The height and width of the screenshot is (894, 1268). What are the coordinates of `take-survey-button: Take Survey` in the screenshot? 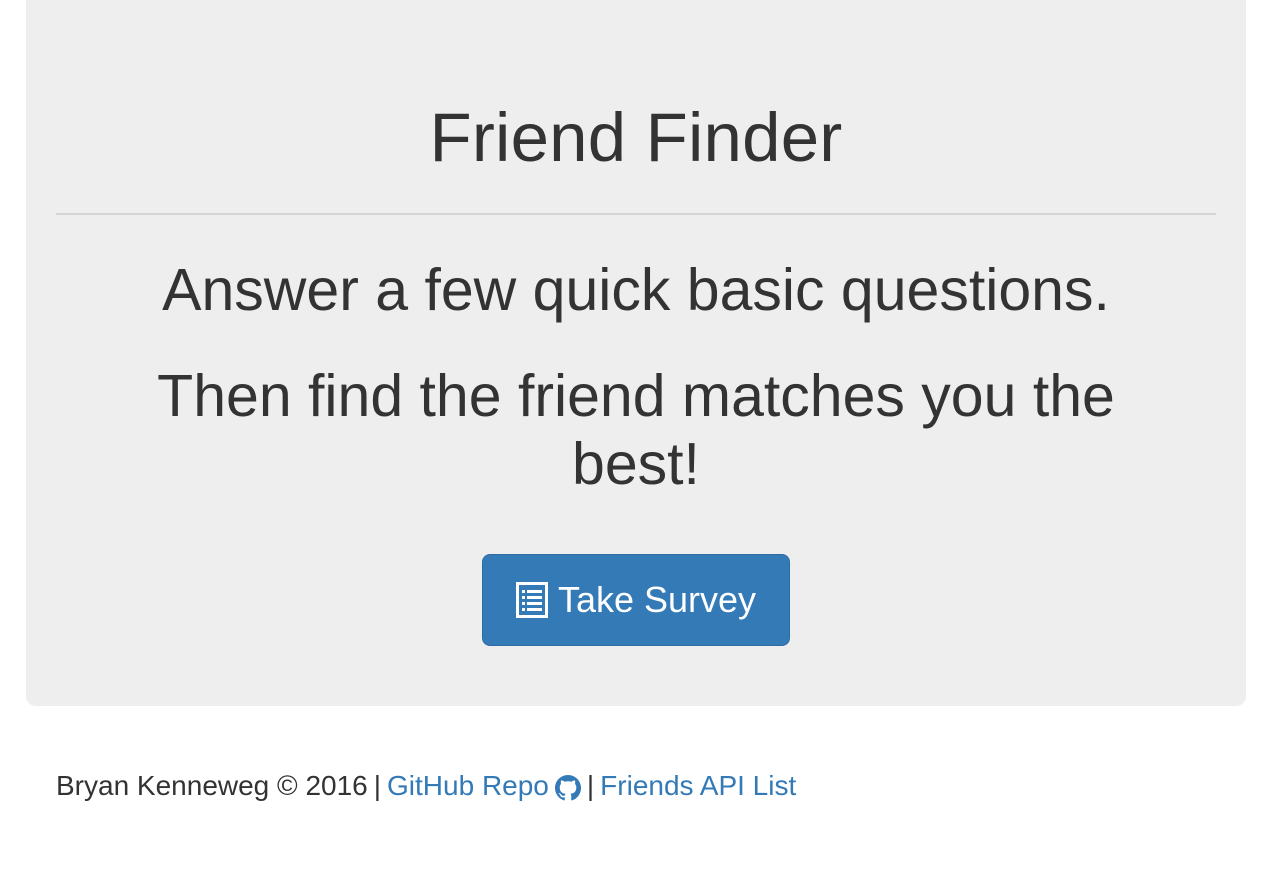 It's located at (636, 600).